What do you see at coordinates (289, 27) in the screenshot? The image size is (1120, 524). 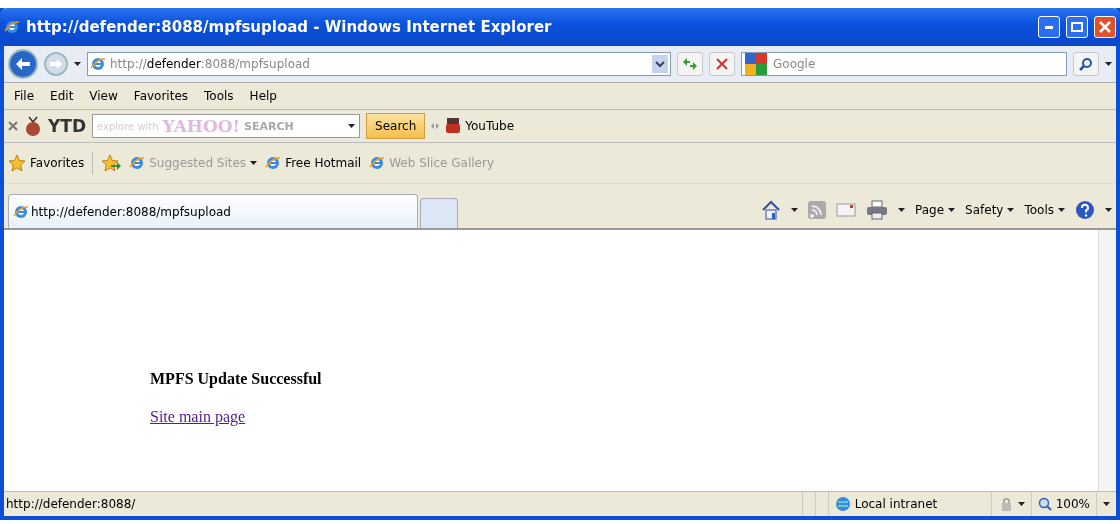 I see `window-title: http://defender:8088/mpfsupload - Windows Internet Explorer` at bounding box center [289, 27].